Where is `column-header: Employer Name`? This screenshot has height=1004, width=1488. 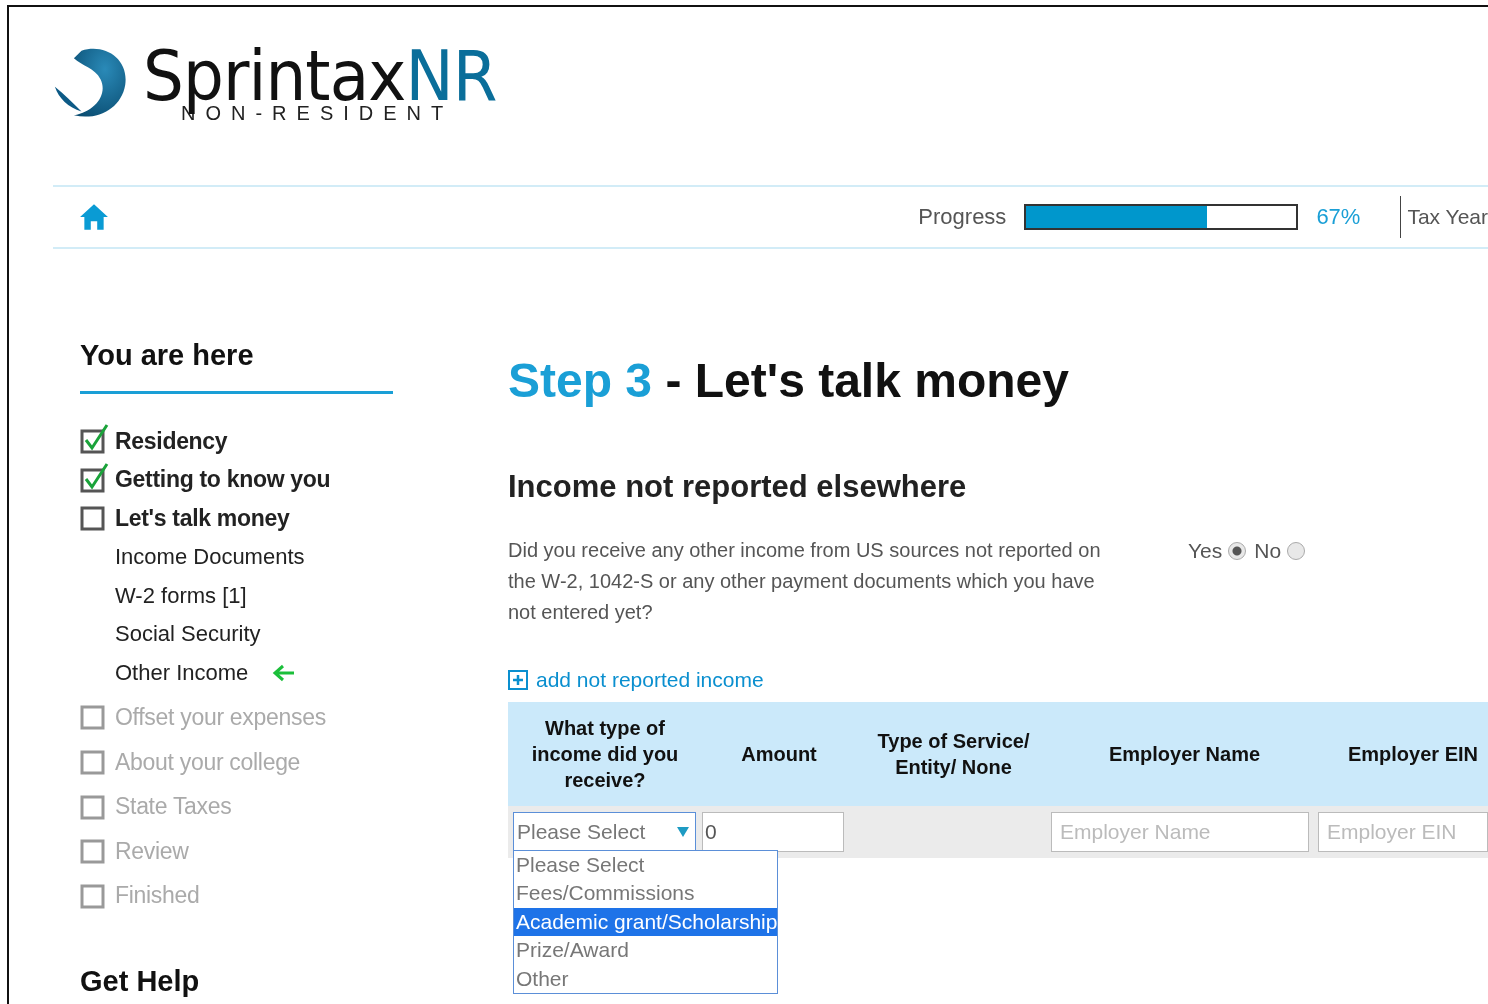
column-header: Employer Name is located at coordinates (1184, 754).